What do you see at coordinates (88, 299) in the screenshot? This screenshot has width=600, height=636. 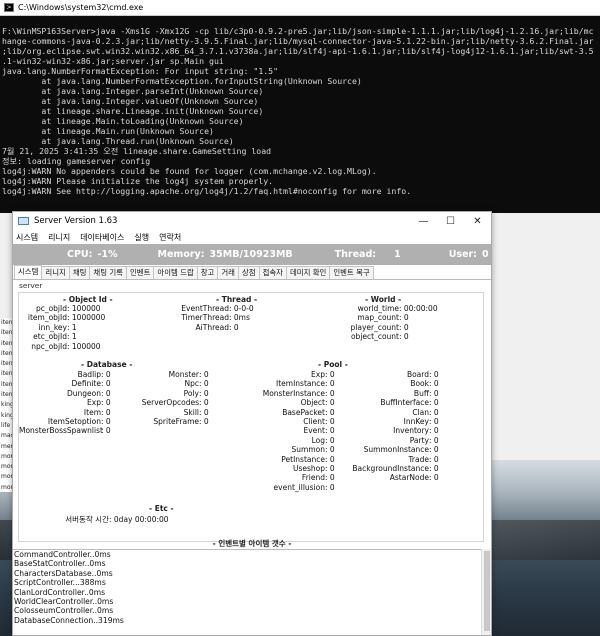 I see `object-id-heading: - Object Id -` at bounding box center [88, 299].